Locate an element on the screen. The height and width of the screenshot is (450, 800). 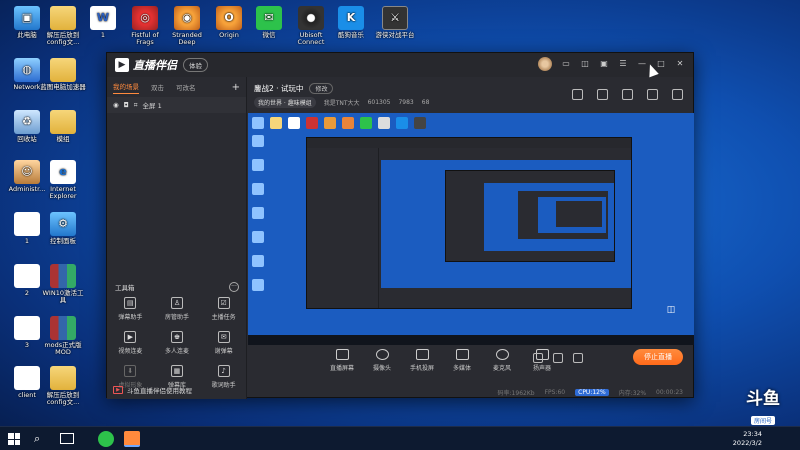
douyu-logo: 斗鱼 is located at coordinates (763, 399).